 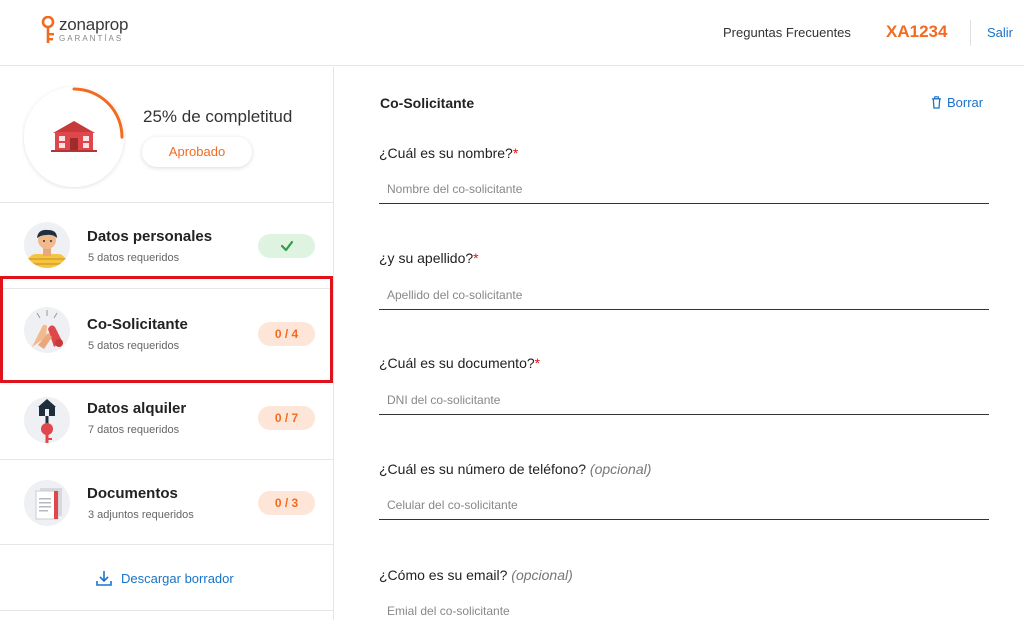 What do you see at coordinates (91, 38) in the screenshot?
I see `logo-subtitle: GARANTÍAS` at bounding box center [91, 38].